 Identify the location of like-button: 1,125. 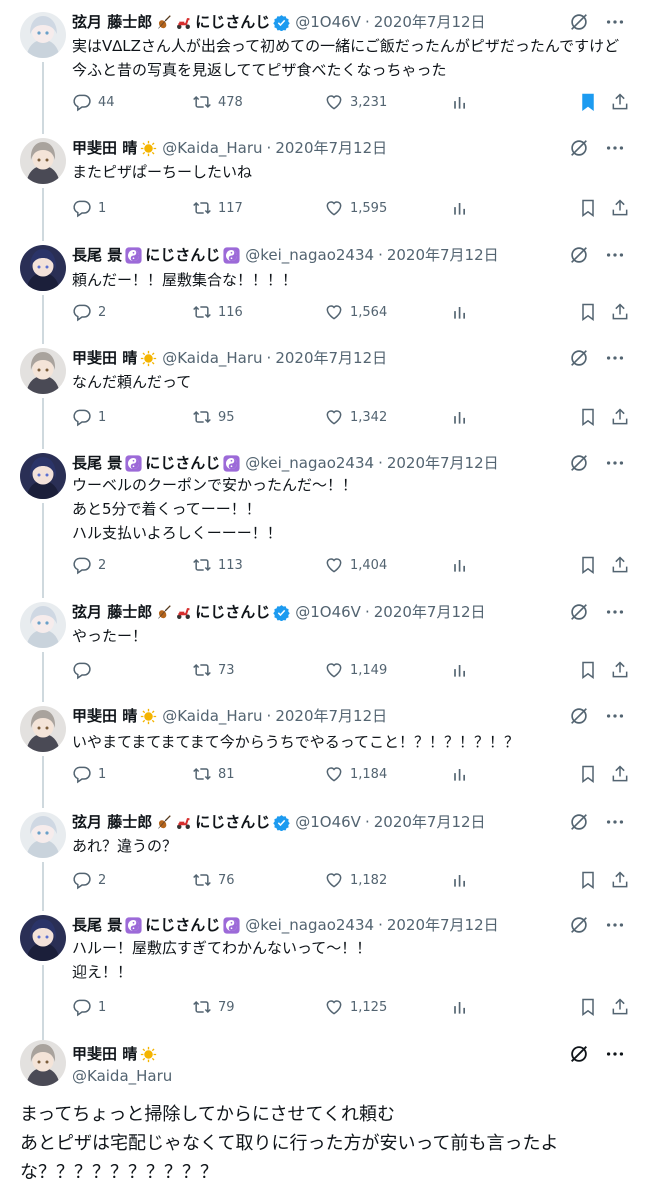
(355, 1007).